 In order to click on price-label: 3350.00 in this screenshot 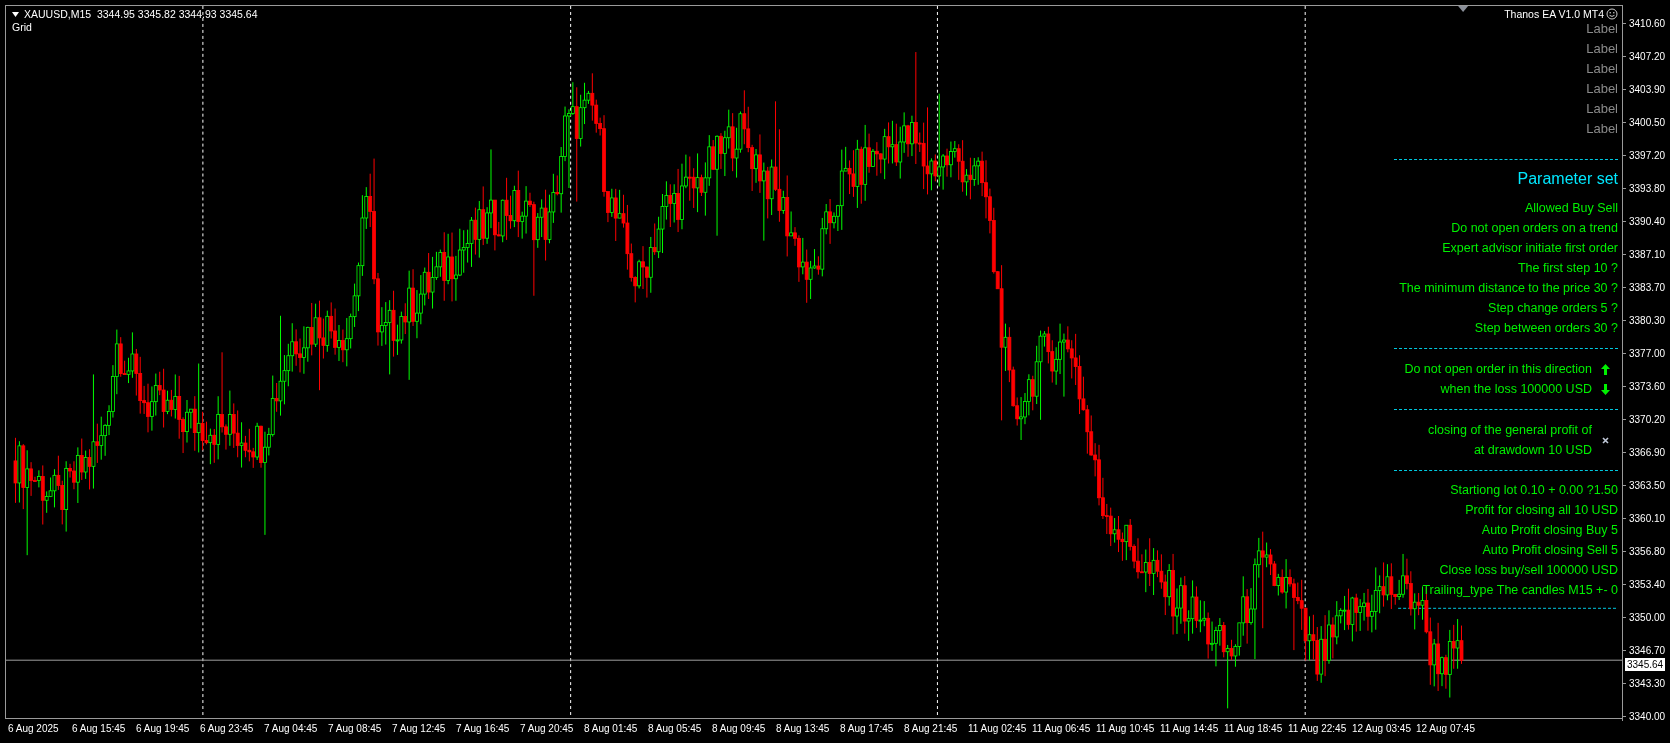, I will do `click(1646, 617)`.